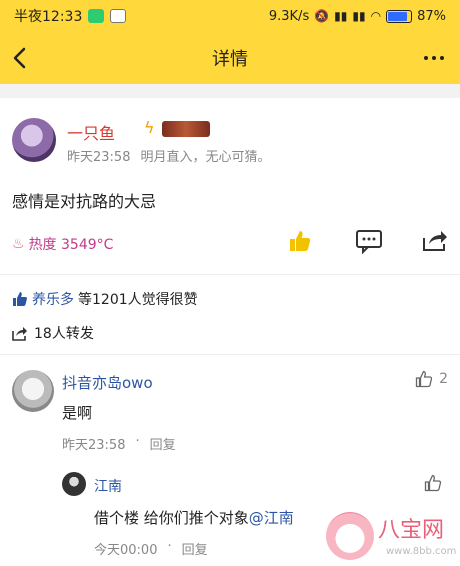 The width and height of the screenshot is (460, 566). I want to click on reply-avatar, so click(74, 484).